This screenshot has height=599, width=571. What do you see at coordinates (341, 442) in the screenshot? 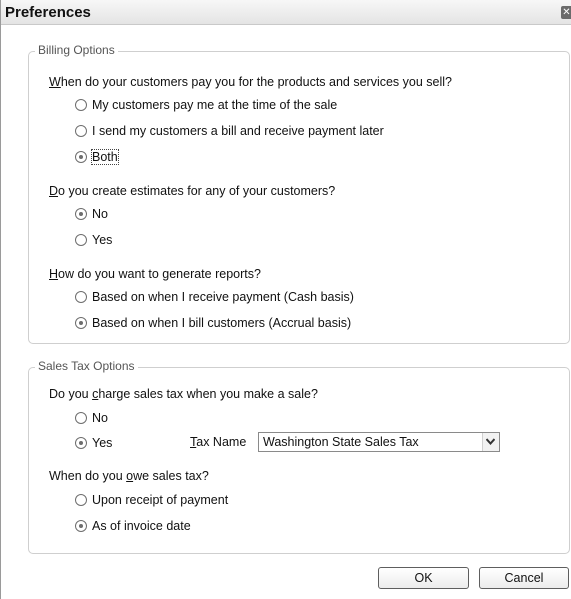
I see `tax-name-value: Washington State Sales Tax` at bounding box center [341, 442].